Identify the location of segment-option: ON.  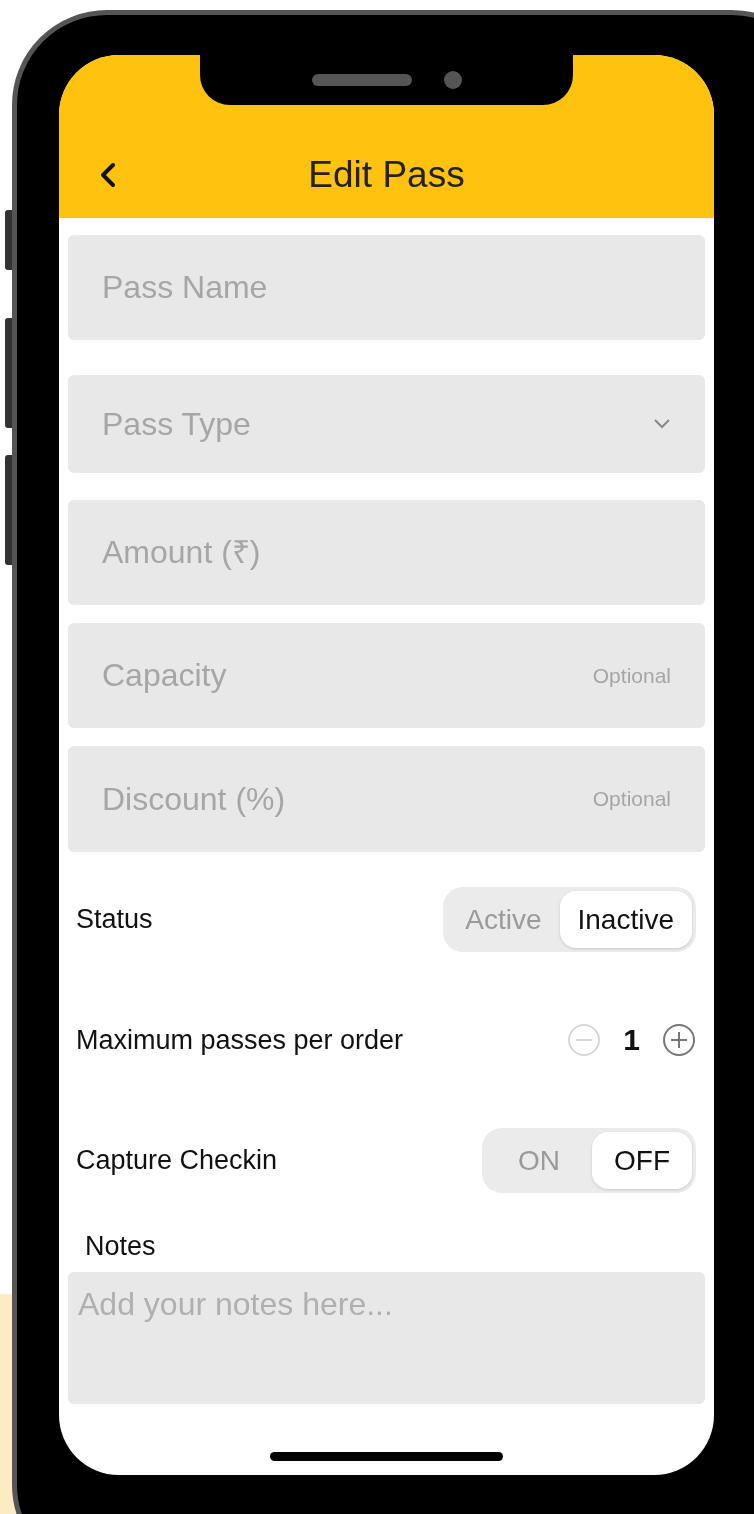
(539, 1160).